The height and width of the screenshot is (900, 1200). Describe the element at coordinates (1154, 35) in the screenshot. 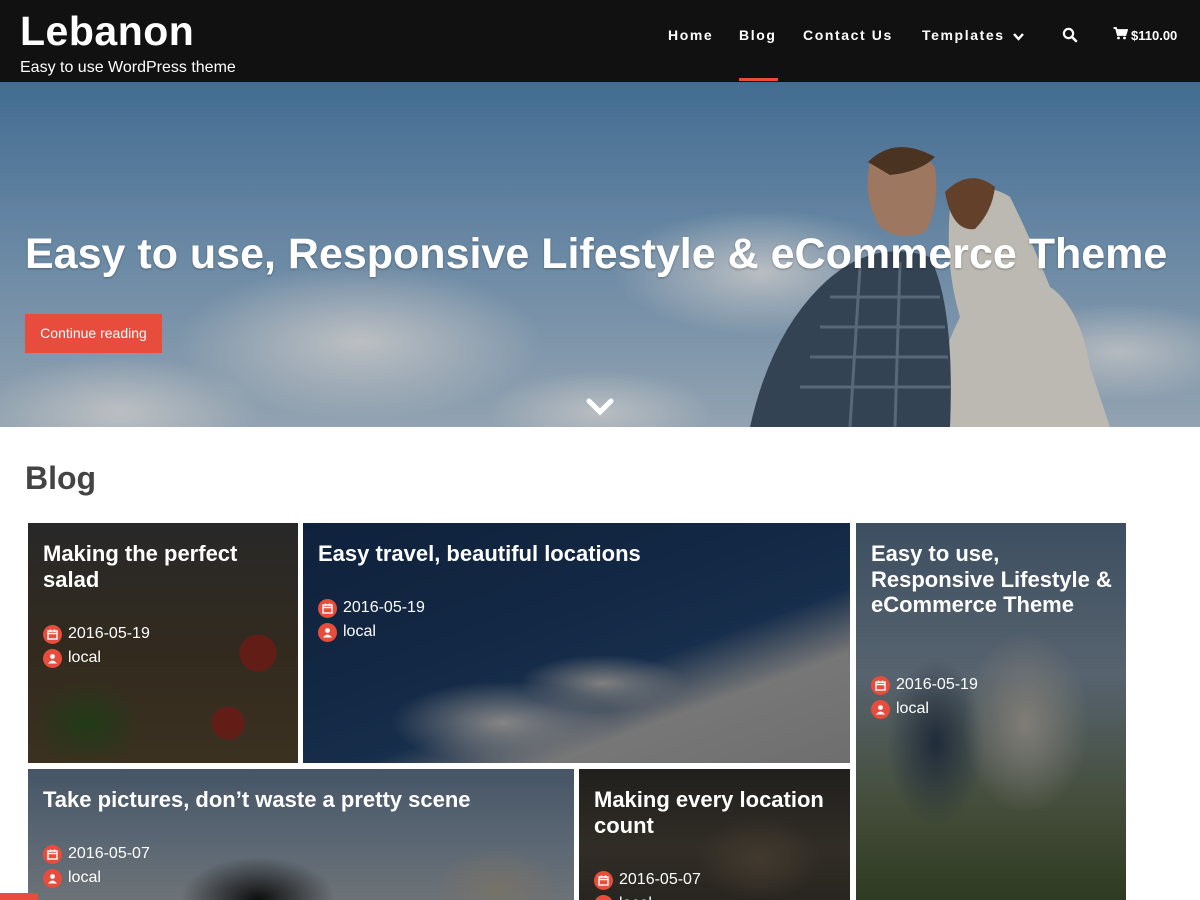

I see `cart-total: $110.00` at that location.